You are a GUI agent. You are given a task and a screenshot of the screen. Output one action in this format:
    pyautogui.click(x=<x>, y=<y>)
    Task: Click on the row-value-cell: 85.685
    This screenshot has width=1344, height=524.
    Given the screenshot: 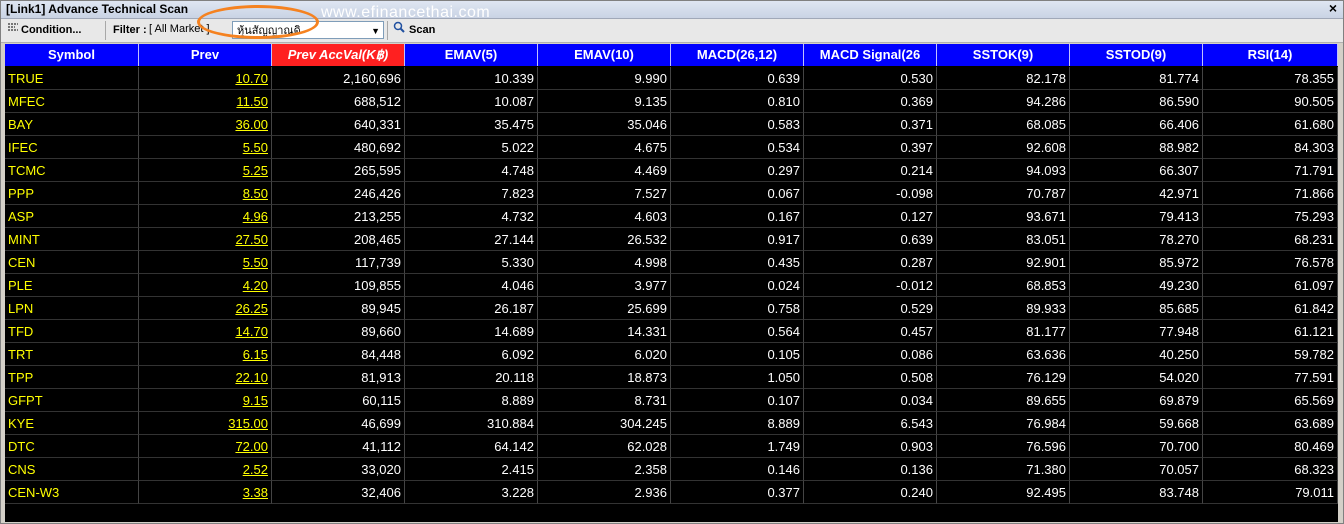 What is the action you would take?
    pyautogui.click(x=1136, y=308)
    